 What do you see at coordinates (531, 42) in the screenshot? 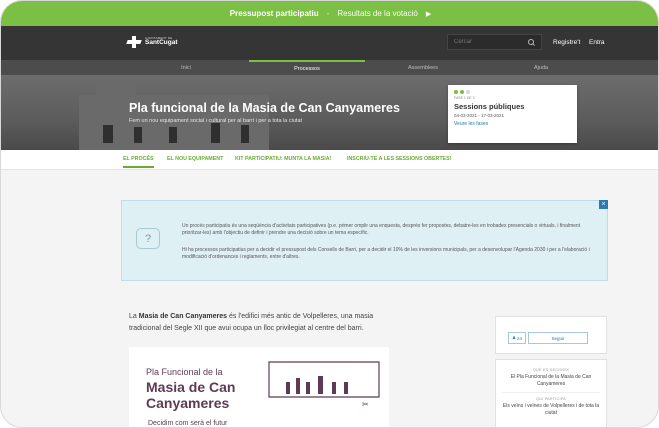
I see `search-icon` at bounding box center [531, 42].